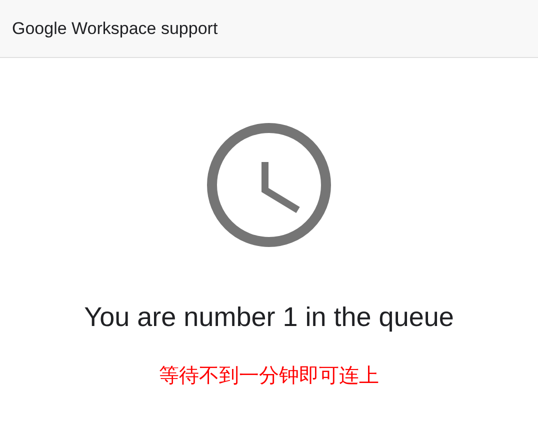 The image size is (538, 442). I want to click on wait-note: 等待不到一分钟即可连上, so click(269, 375).